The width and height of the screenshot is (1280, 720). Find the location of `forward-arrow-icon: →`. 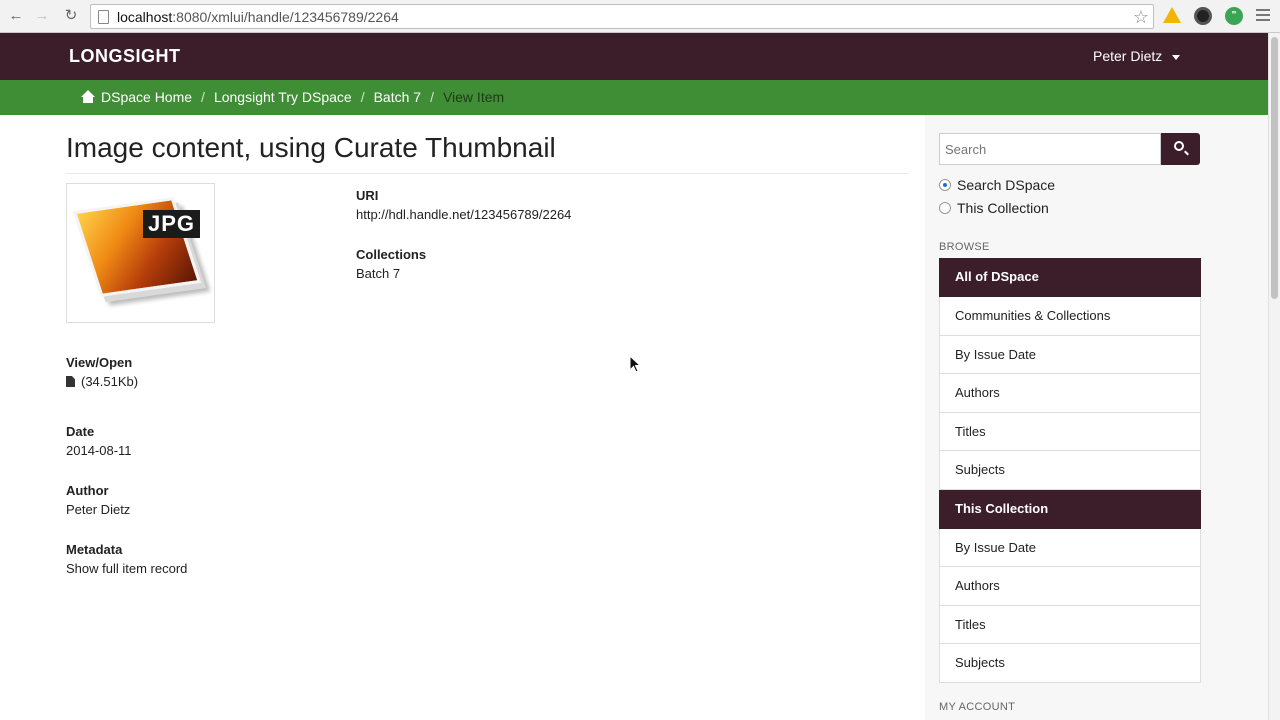

forward-arrow-icon: → is located at coordinates (42, 16).